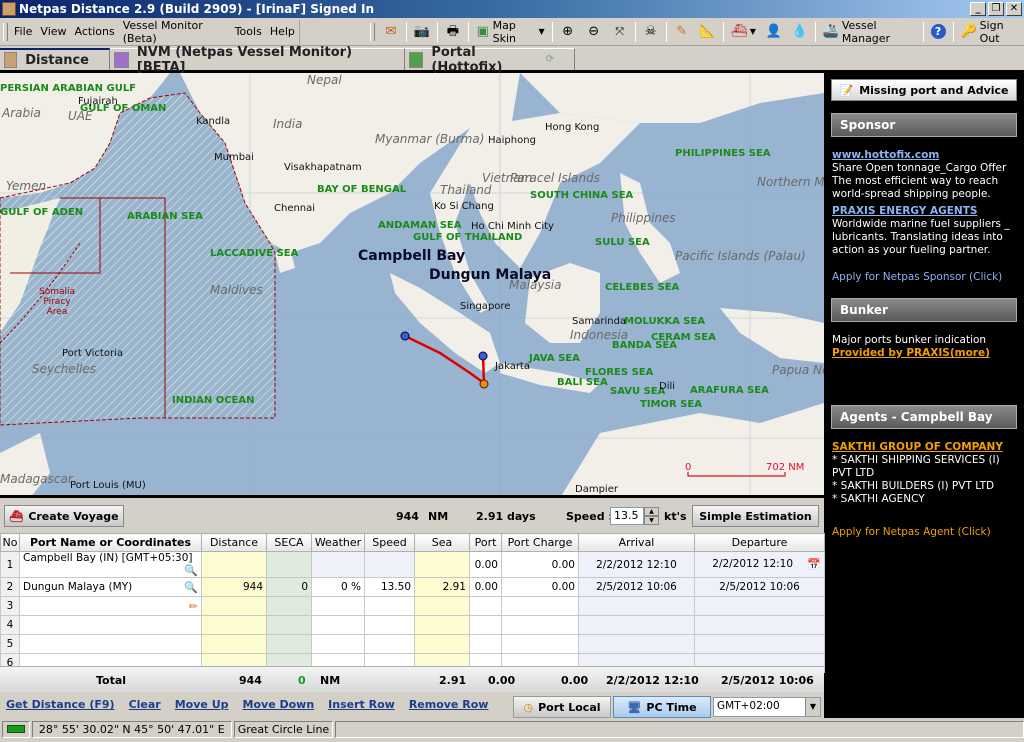 The image size is (1024, 742). What do you see at coordinates (282, 31) in the screenshot?
I see `menu-help: Help` at bounding box center [282, 31].